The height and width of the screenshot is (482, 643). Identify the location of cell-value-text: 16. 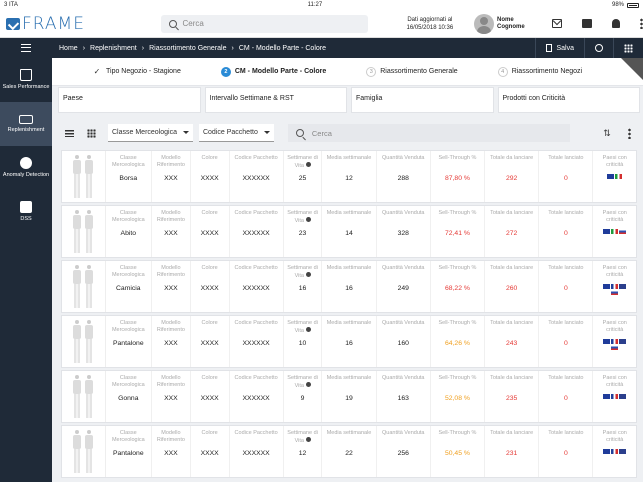
(349, 343).